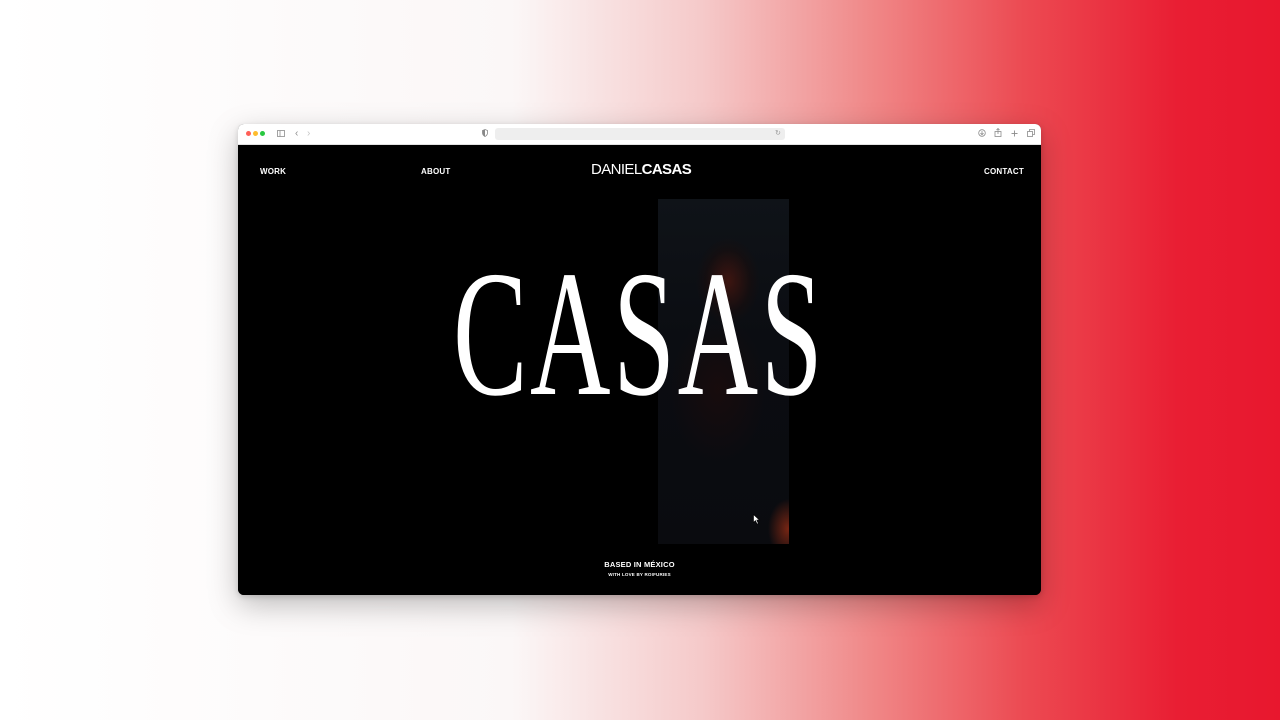  What do you see at coordinates (435, 171) in the screenshot?
I see `nav-about-link: ABOUT` at bounding box center [435, 171].